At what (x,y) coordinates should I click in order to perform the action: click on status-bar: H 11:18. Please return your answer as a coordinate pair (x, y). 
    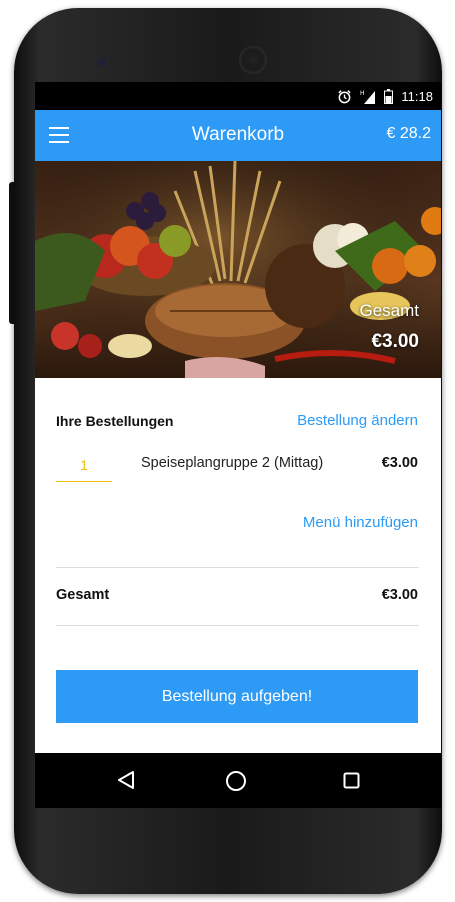
    Looking at the image, I should click on (238, 96).